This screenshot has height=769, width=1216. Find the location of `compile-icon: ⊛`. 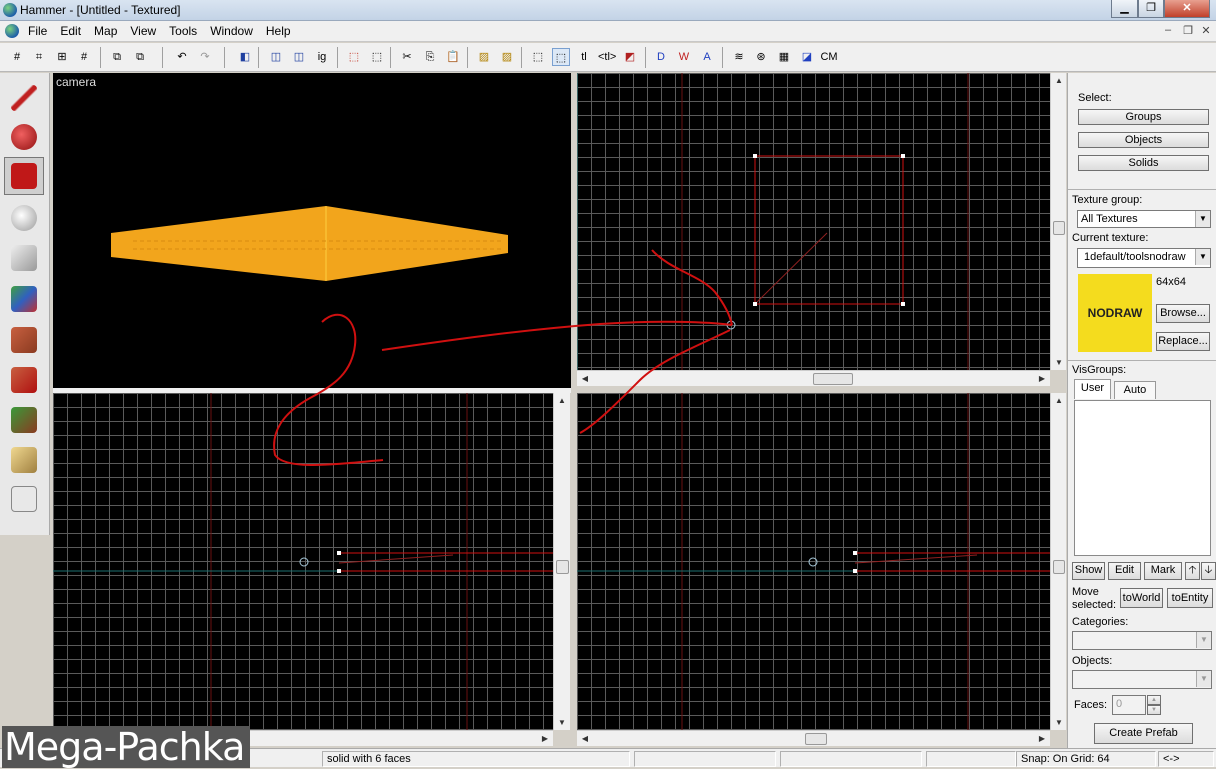

compile-icon: ⊛ is located at coordinates (761, 57).